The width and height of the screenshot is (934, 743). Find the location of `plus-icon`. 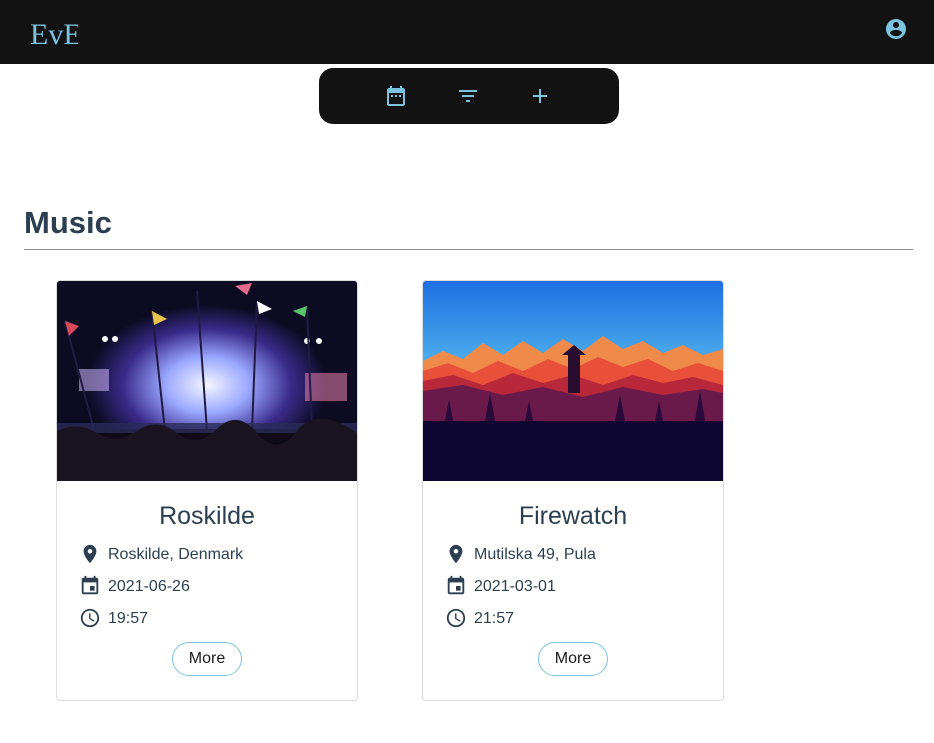

plus-icon is located at coordinates (540, 96).